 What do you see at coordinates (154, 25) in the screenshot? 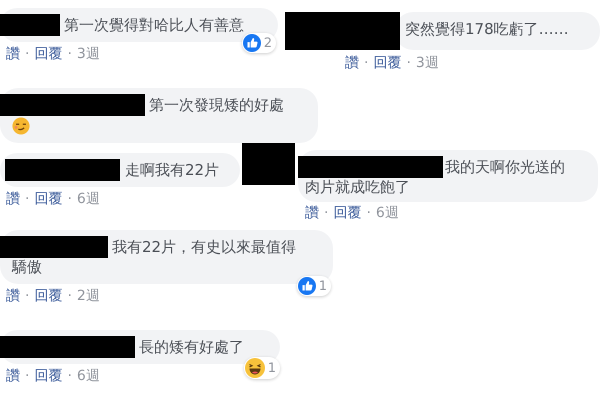
I see `comment-text: 第一次覺得對哈比人有善意` at bounding box center [154, 25].